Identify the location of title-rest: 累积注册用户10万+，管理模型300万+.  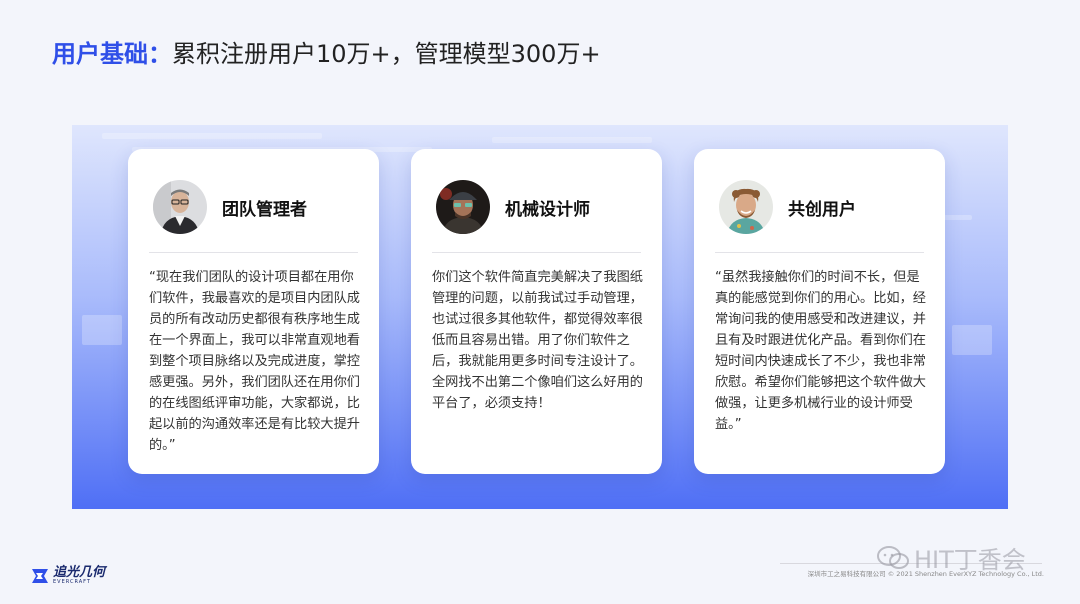
(386, 54).